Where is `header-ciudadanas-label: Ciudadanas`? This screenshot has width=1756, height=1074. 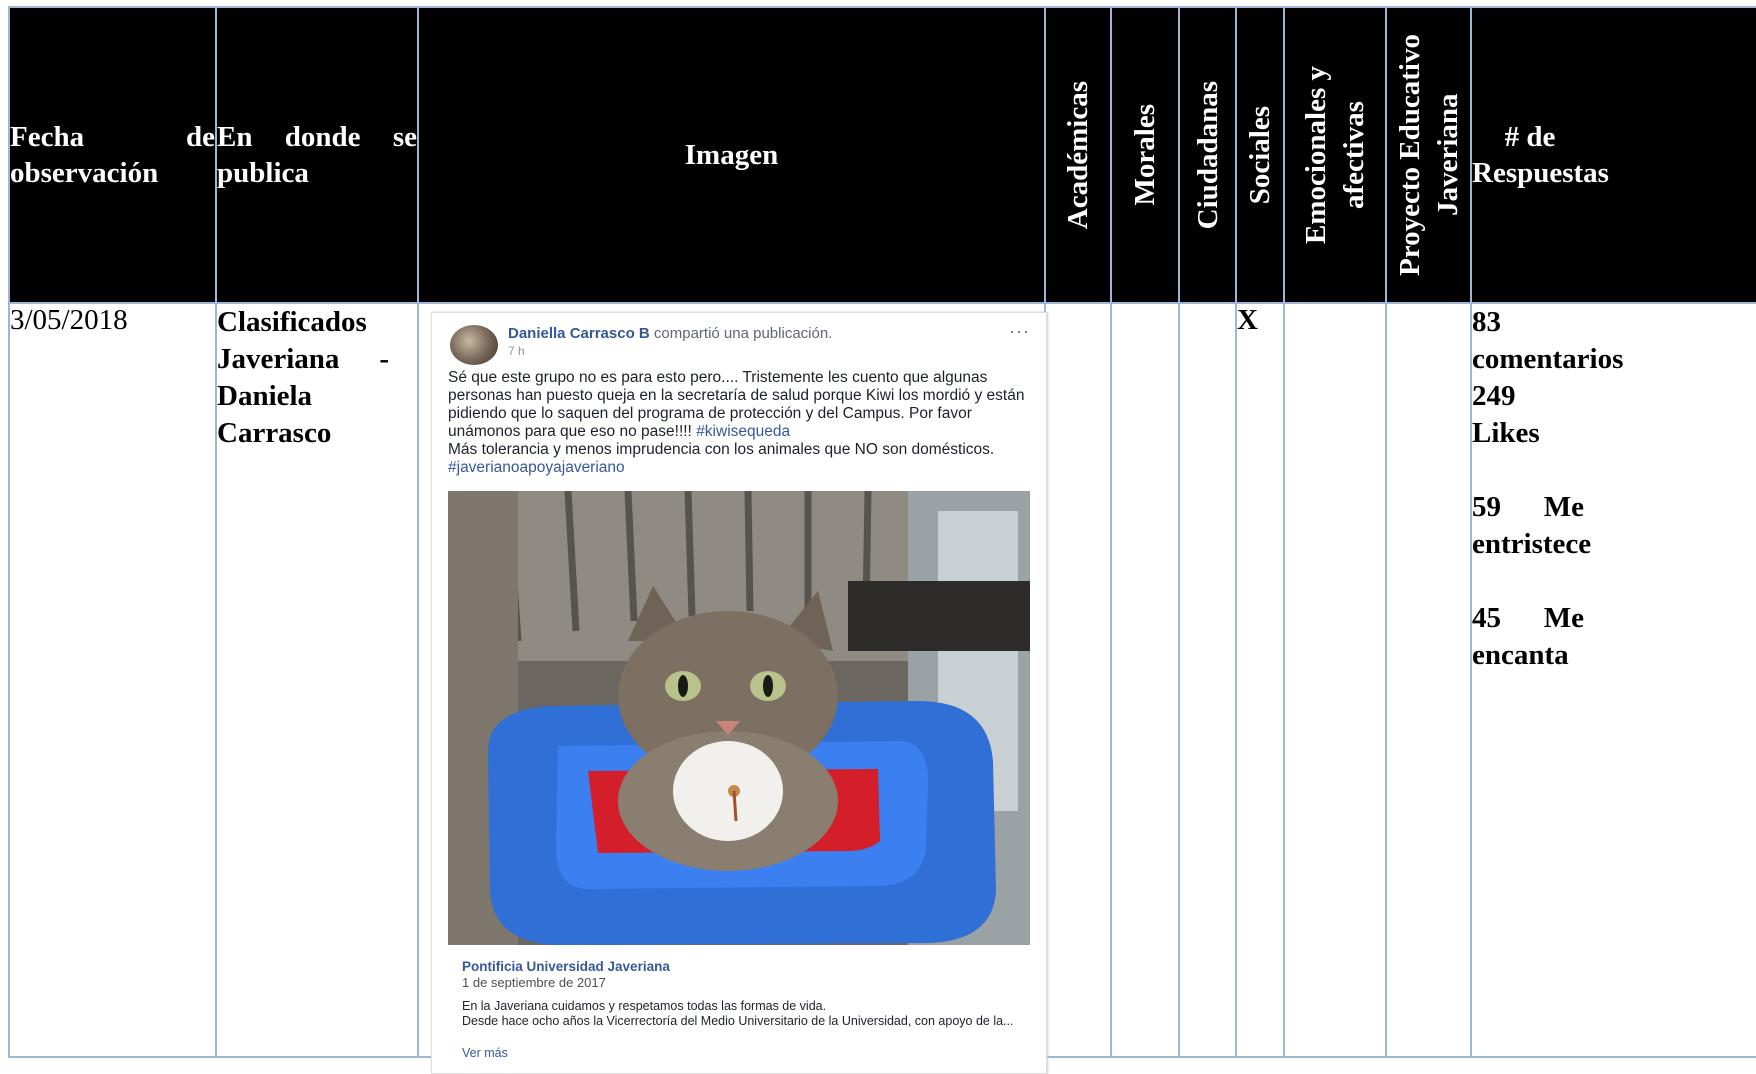
header-ciudadanas-label: Ciudadanas is located at coordinates (1207, 155).